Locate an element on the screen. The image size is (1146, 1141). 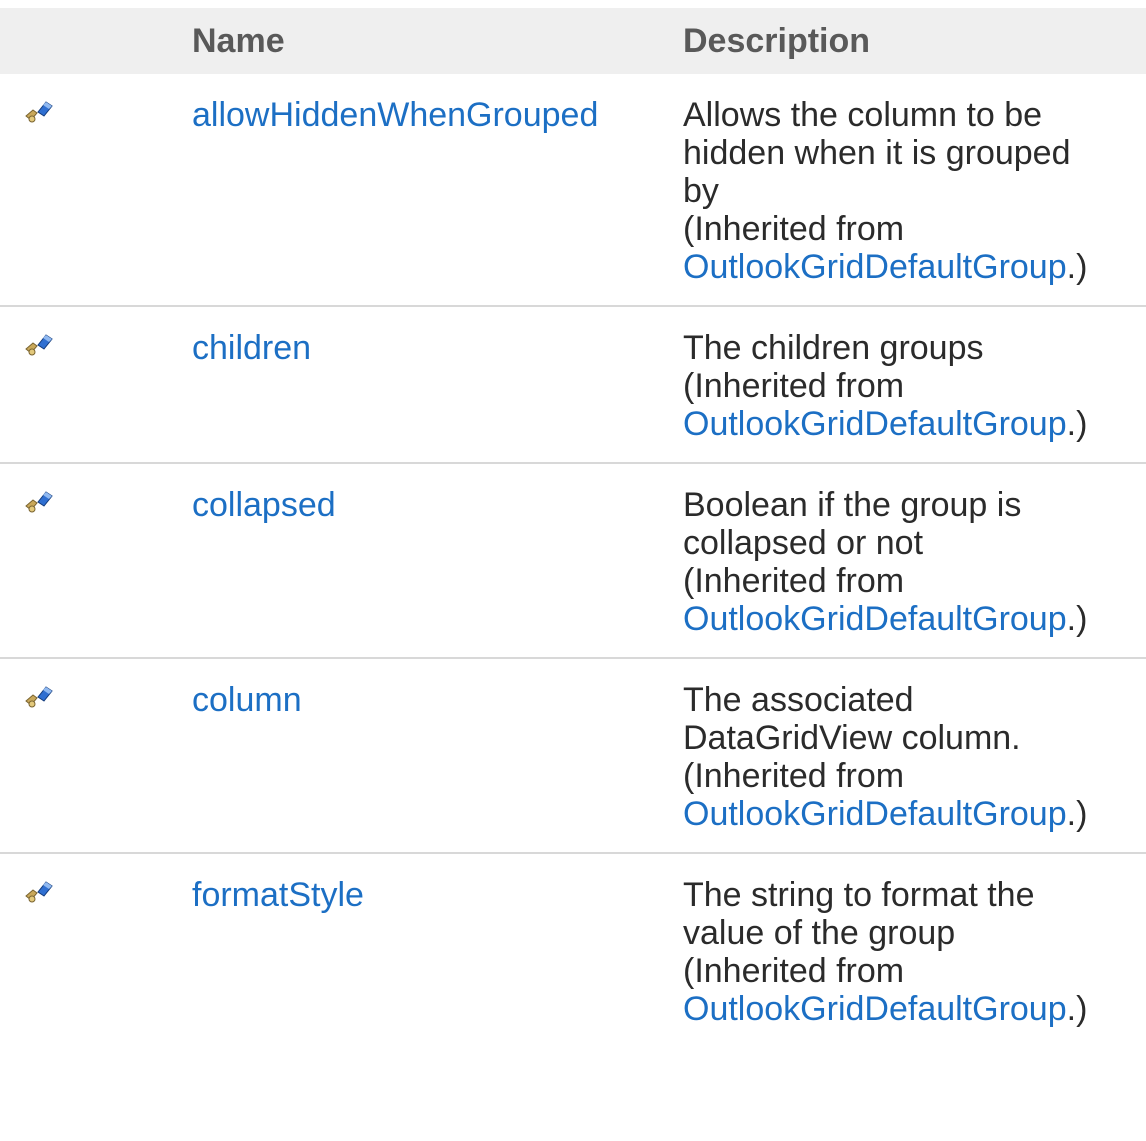
name-cell: allowHiddenWhenGrouped is located at coordinates (420, 190).